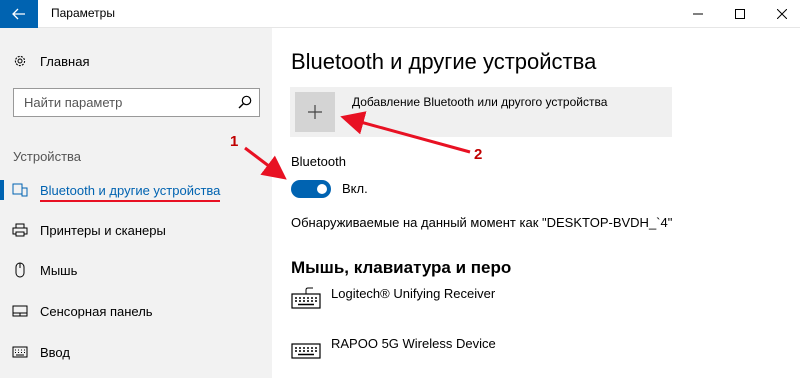  I want to click on annotation-marker-1: 1, so click(234, 141).